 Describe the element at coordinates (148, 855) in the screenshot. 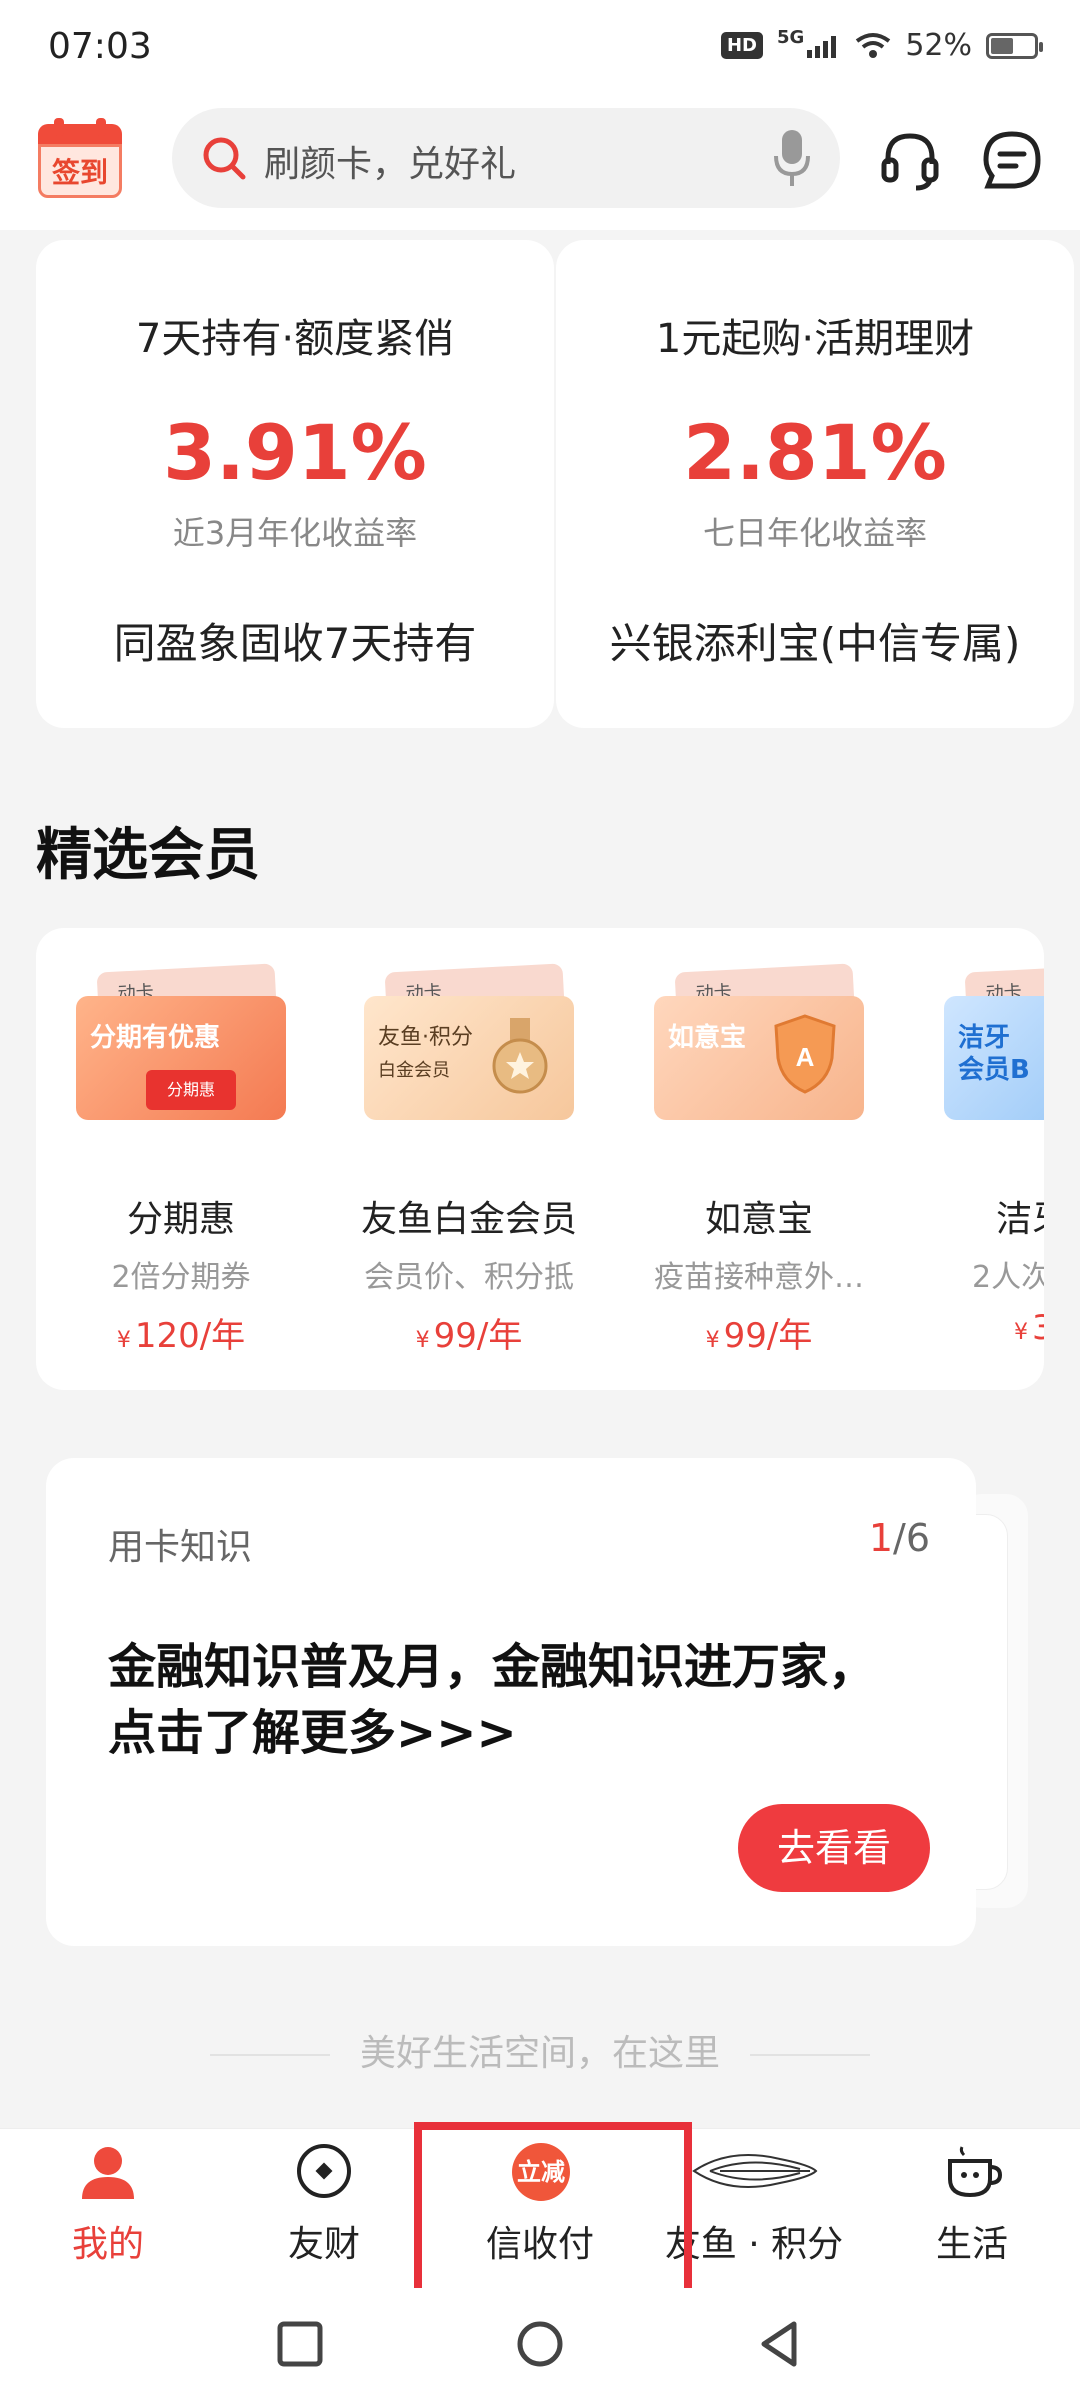

I see `membership-section-title: 精选会员` at that location.